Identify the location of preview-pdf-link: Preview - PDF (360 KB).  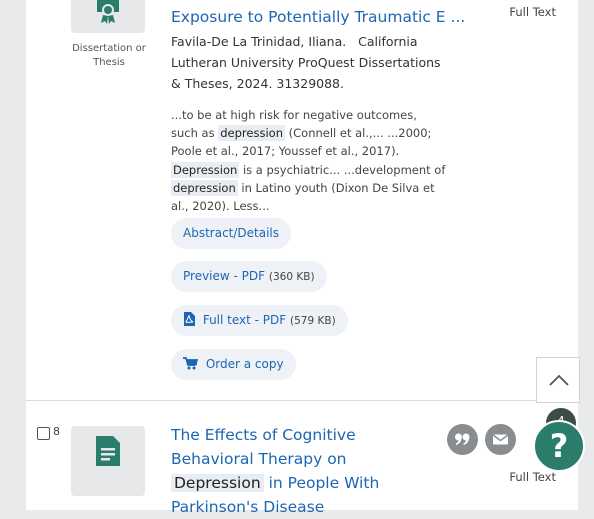
(249, 276).